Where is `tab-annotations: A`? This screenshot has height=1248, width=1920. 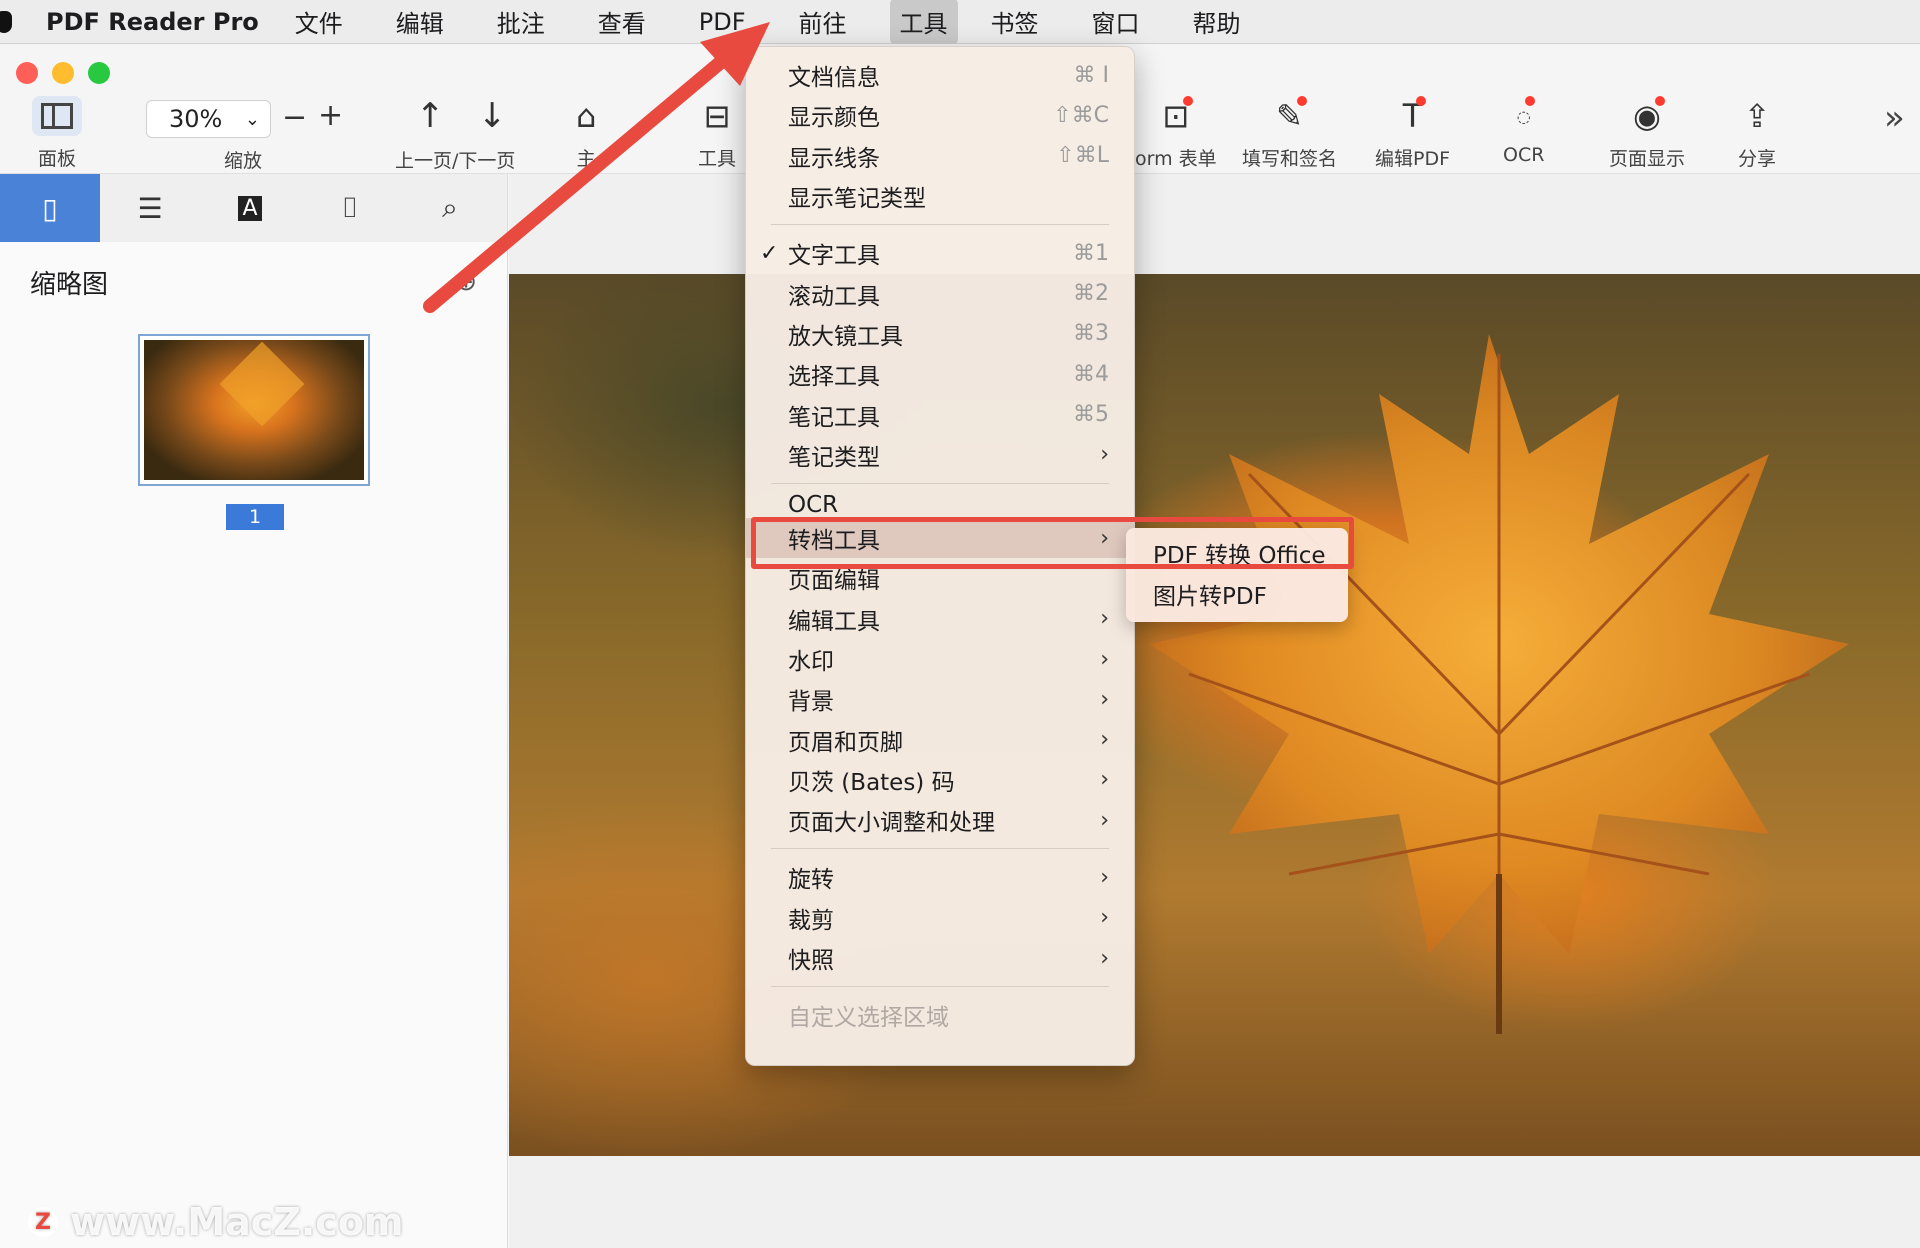 tab-annotations: A is located at coordinates (250, 208).